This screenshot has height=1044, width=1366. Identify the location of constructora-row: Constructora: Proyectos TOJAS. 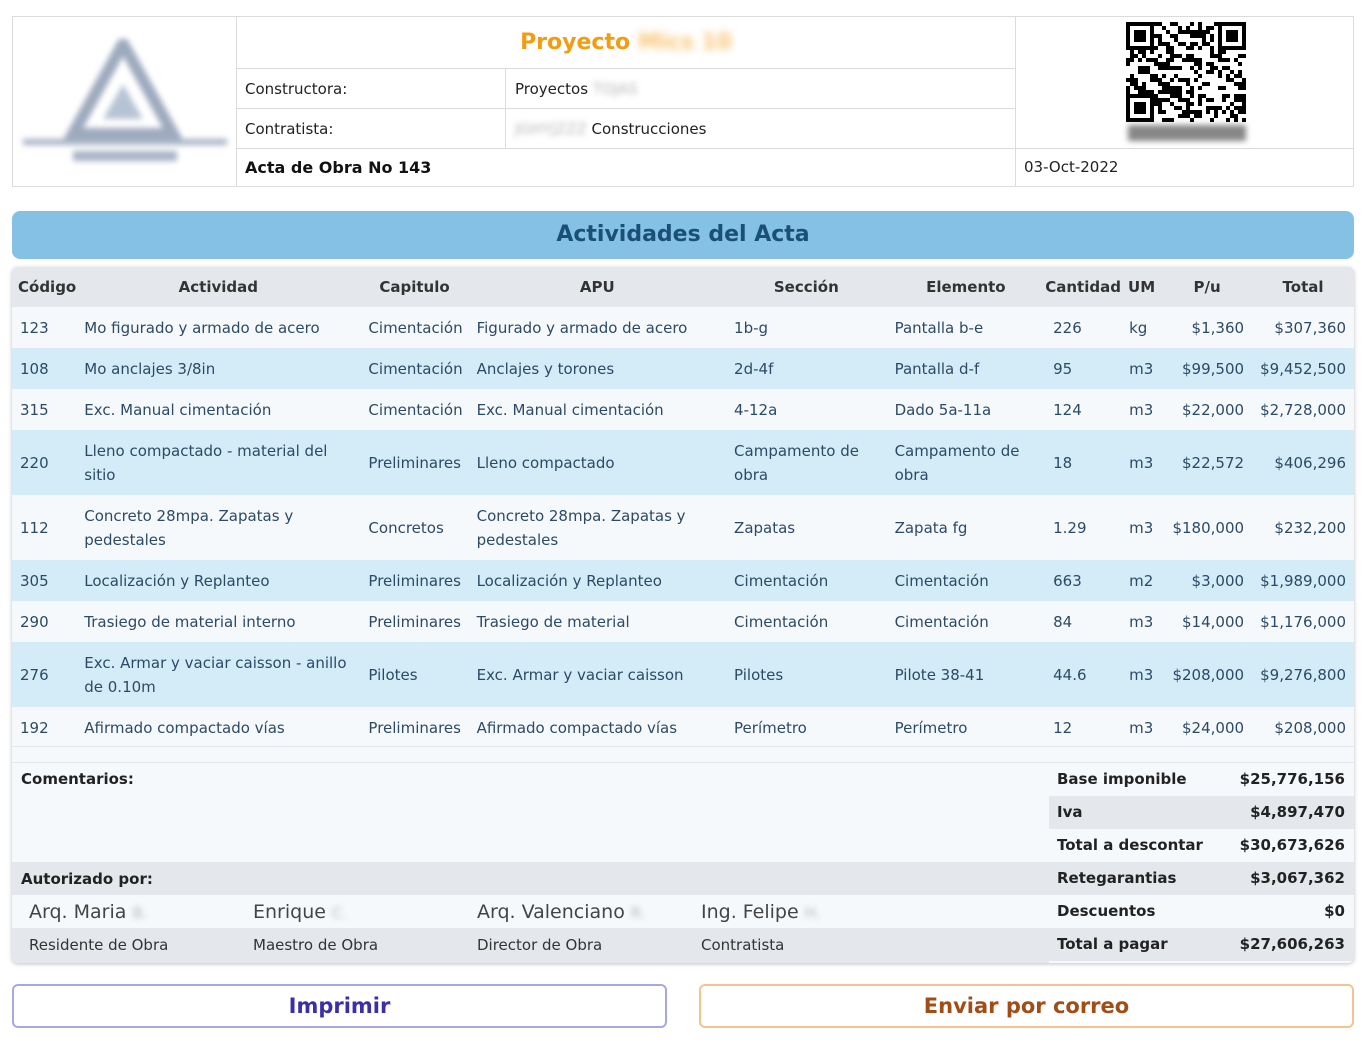
(626, 89).